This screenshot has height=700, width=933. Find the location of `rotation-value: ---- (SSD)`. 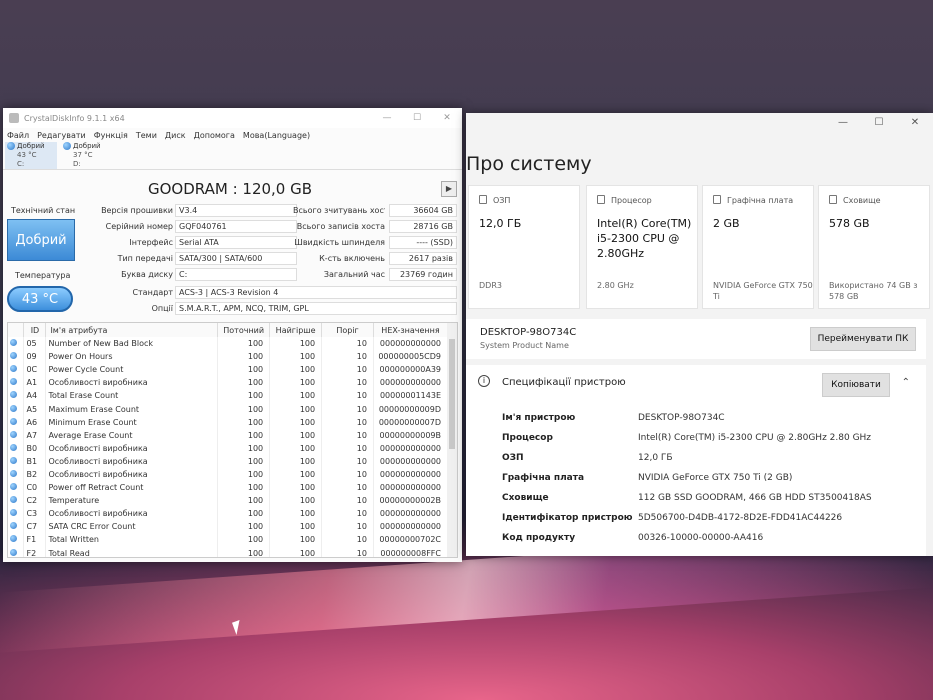

rotation-value: ---- (SSD) is located at coordinates (423, 242).